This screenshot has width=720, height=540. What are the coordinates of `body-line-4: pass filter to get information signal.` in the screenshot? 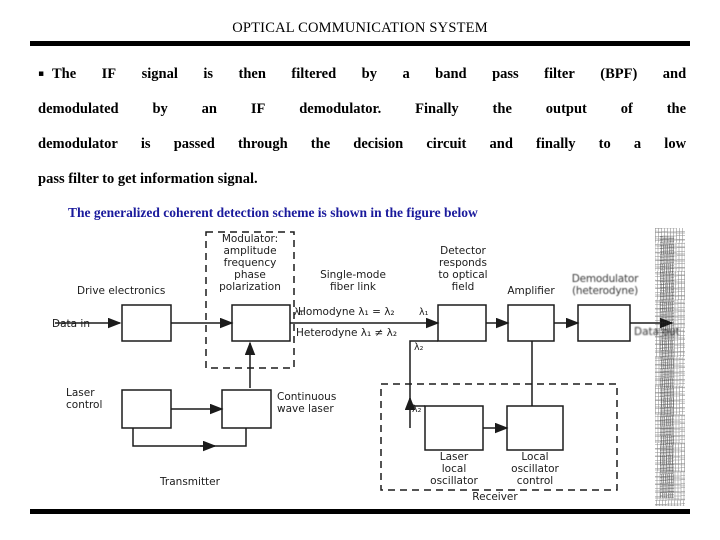 It's located at (148, 179).